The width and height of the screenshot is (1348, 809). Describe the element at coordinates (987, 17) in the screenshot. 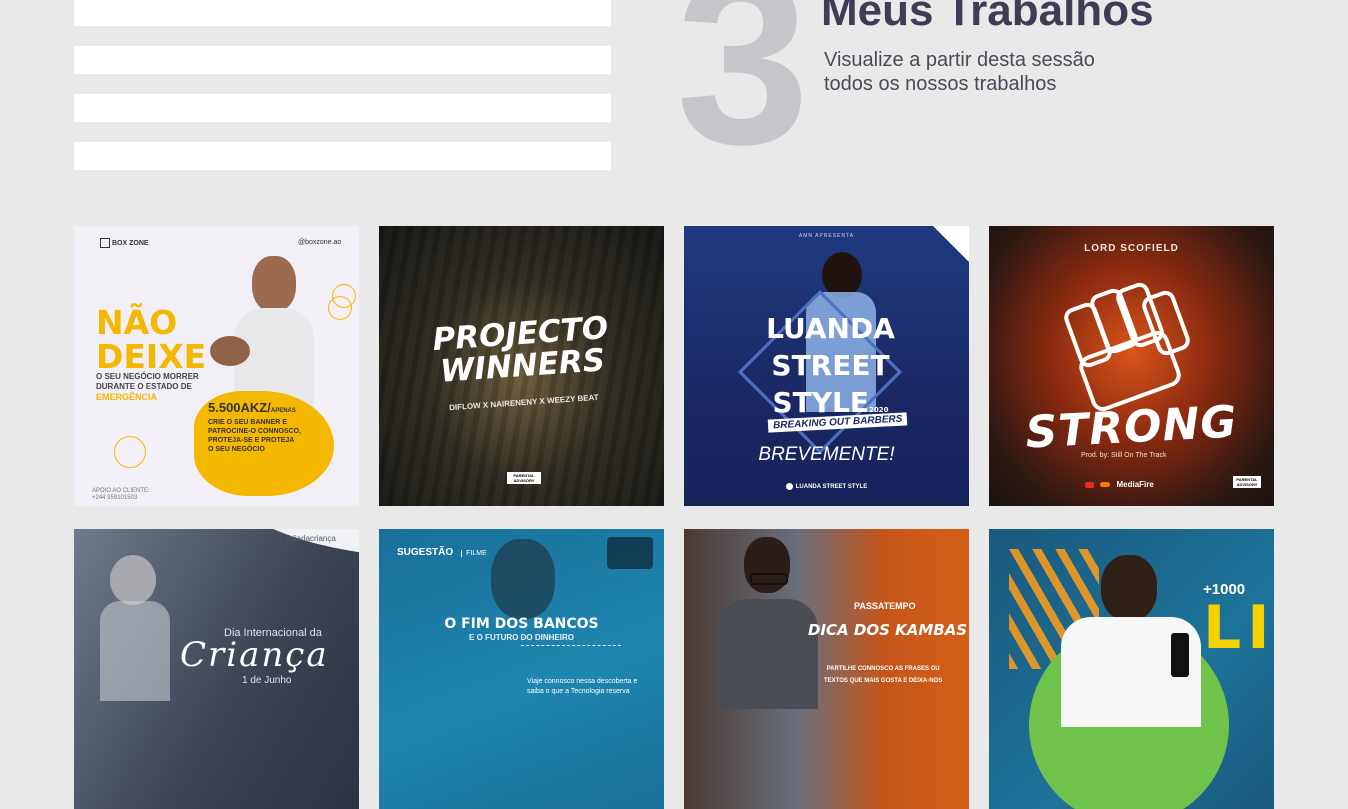

I see `section-title: Meus Trabalhos` at that location.